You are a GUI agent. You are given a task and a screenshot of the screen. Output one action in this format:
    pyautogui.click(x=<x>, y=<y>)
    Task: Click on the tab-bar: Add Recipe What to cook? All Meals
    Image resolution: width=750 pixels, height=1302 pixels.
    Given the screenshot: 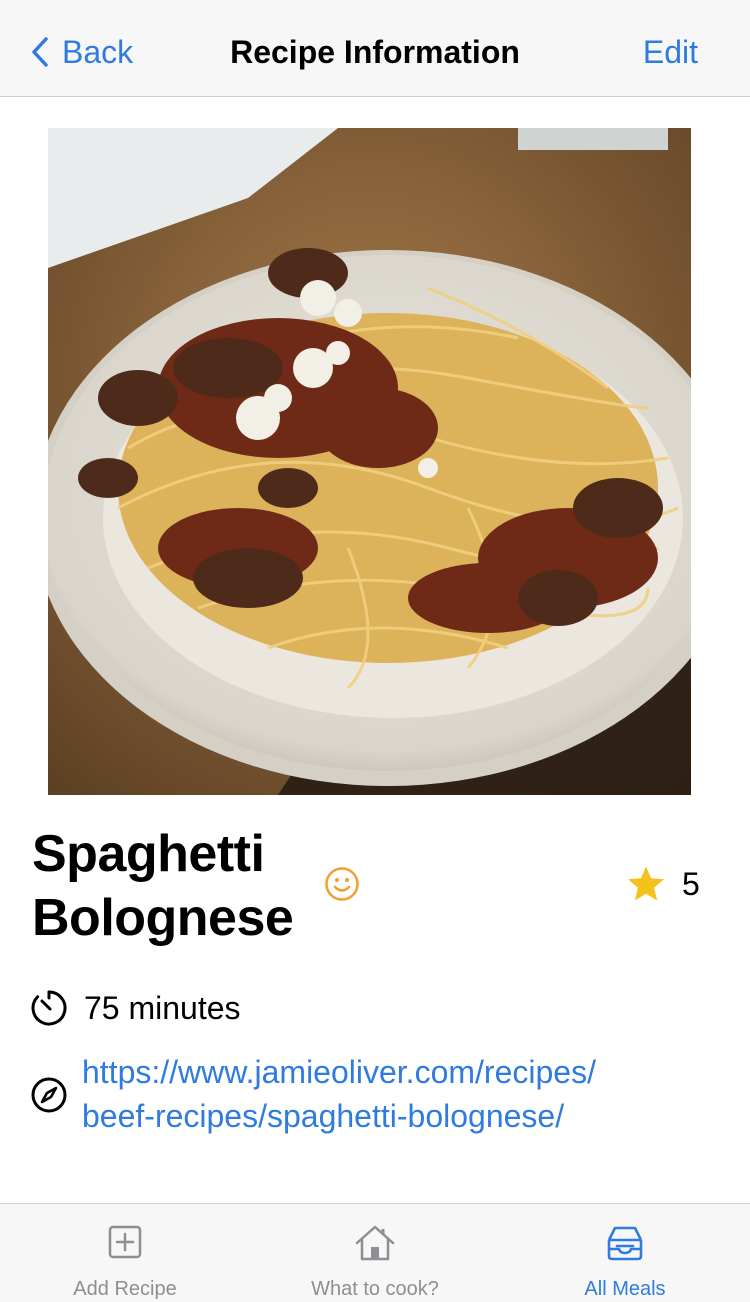 What is the action you would take?
    pyautogui.click(x=375, y=1252)
    